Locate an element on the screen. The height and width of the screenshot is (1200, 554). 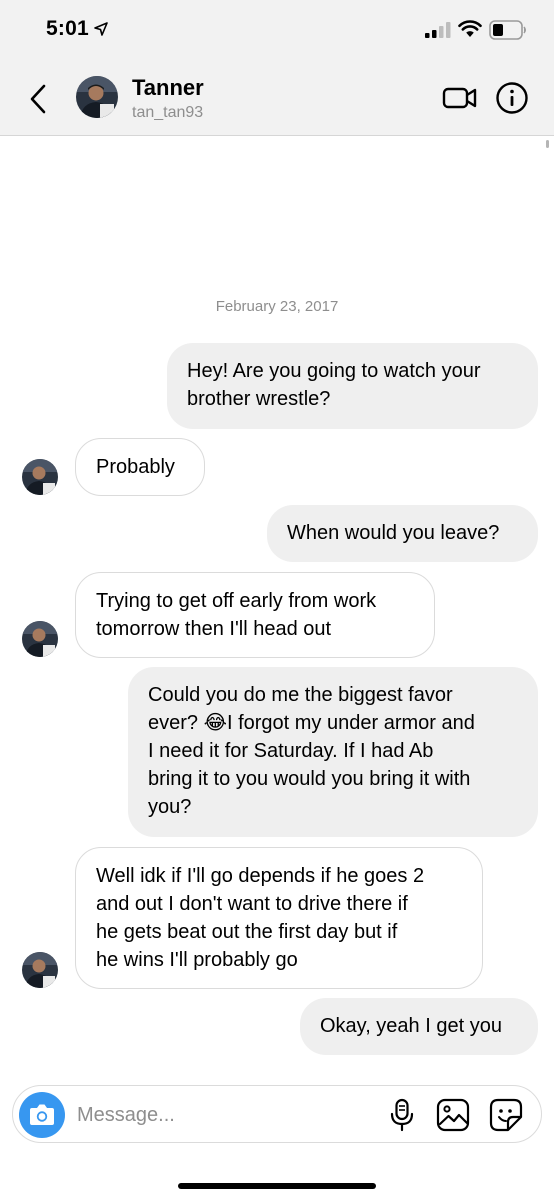
received-message: Probably is located at coordinates (140, 467).